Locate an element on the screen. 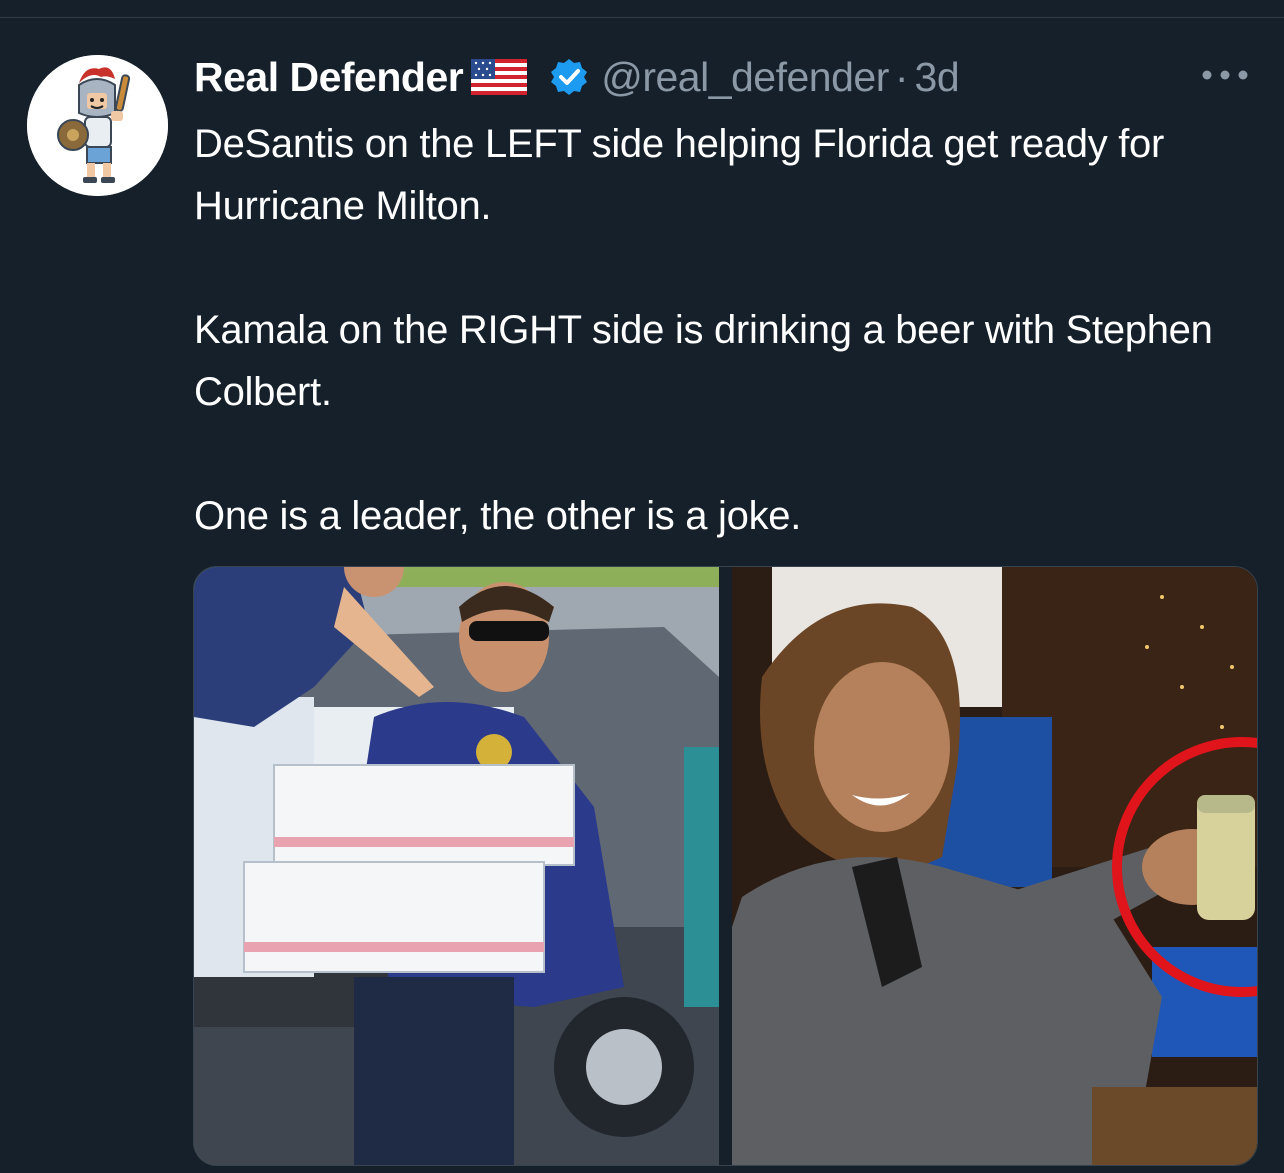  display-name: Real Defender is located at coordinates (329, 77).